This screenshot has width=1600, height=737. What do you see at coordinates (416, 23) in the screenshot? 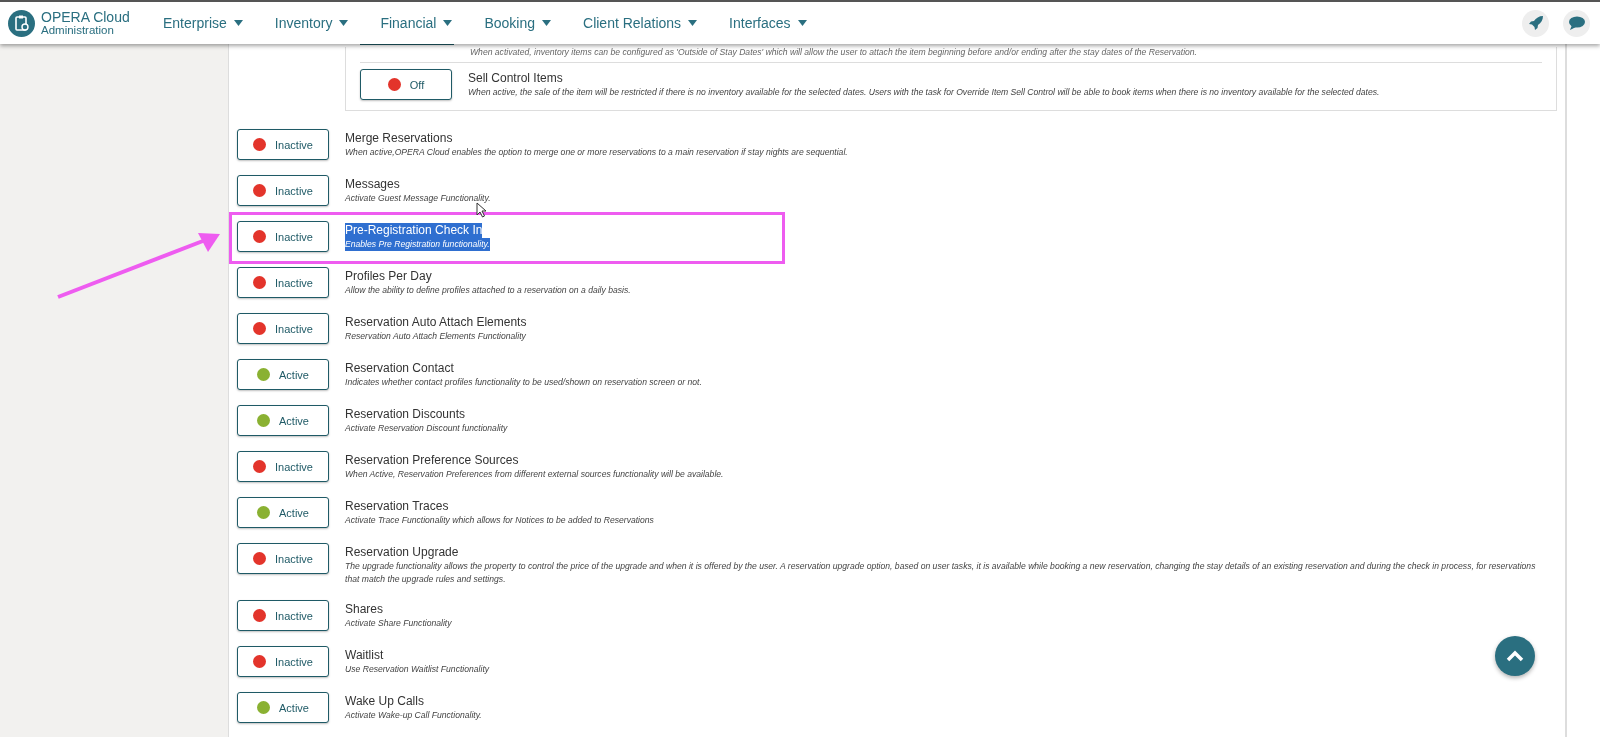
I see `menu-item: Financial` at bounding box center [416, 23].